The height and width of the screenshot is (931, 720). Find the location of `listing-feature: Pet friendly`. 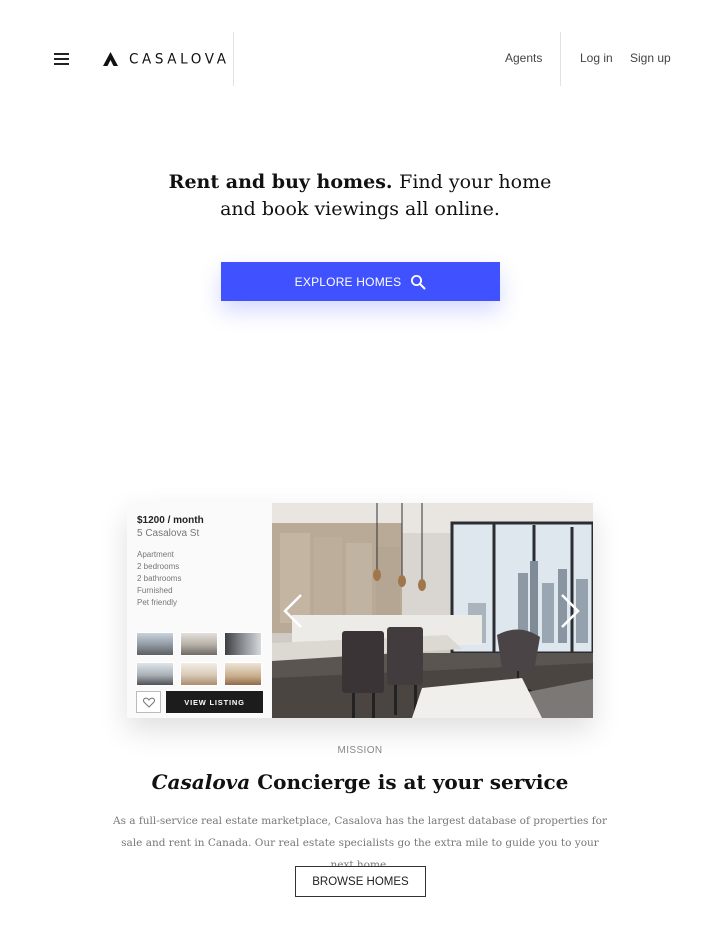

listing-feature: Pet friendly is located at coordinates (157, 602).